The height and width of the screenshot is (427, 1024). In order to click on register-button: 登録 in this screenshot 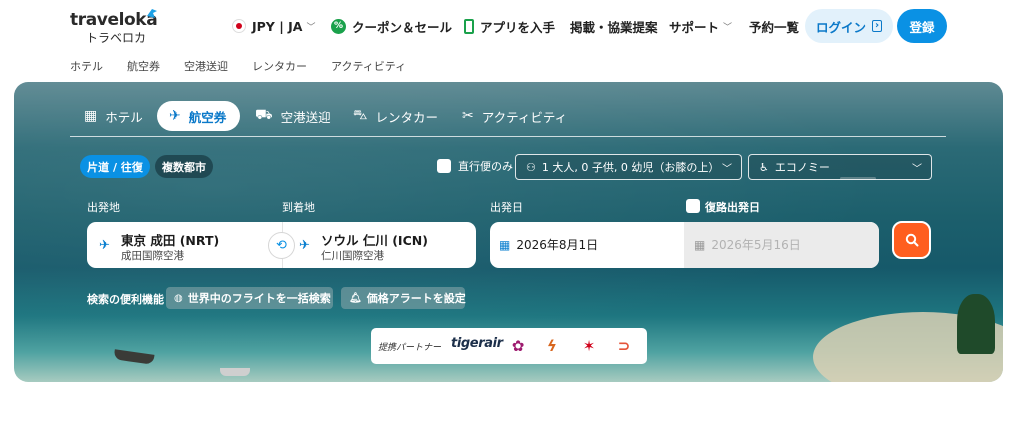, I will do `click(922, 26)`.